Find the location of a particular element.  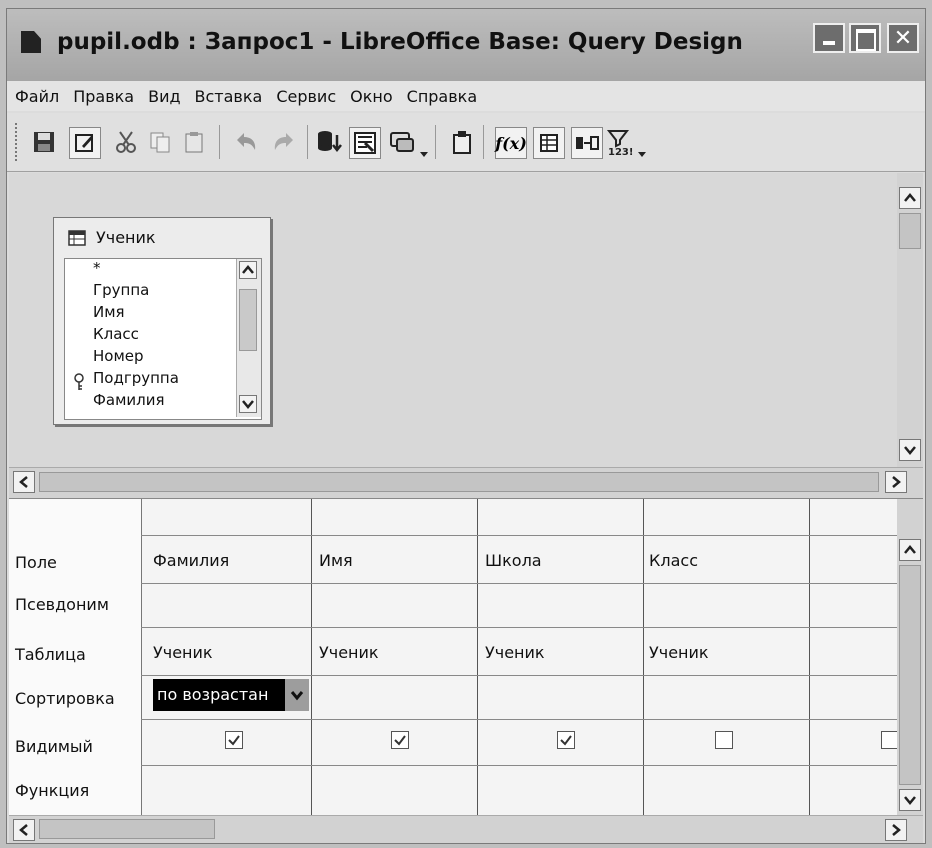

design-area-horizontal-scrollbar is located at coordinates (466, 483).